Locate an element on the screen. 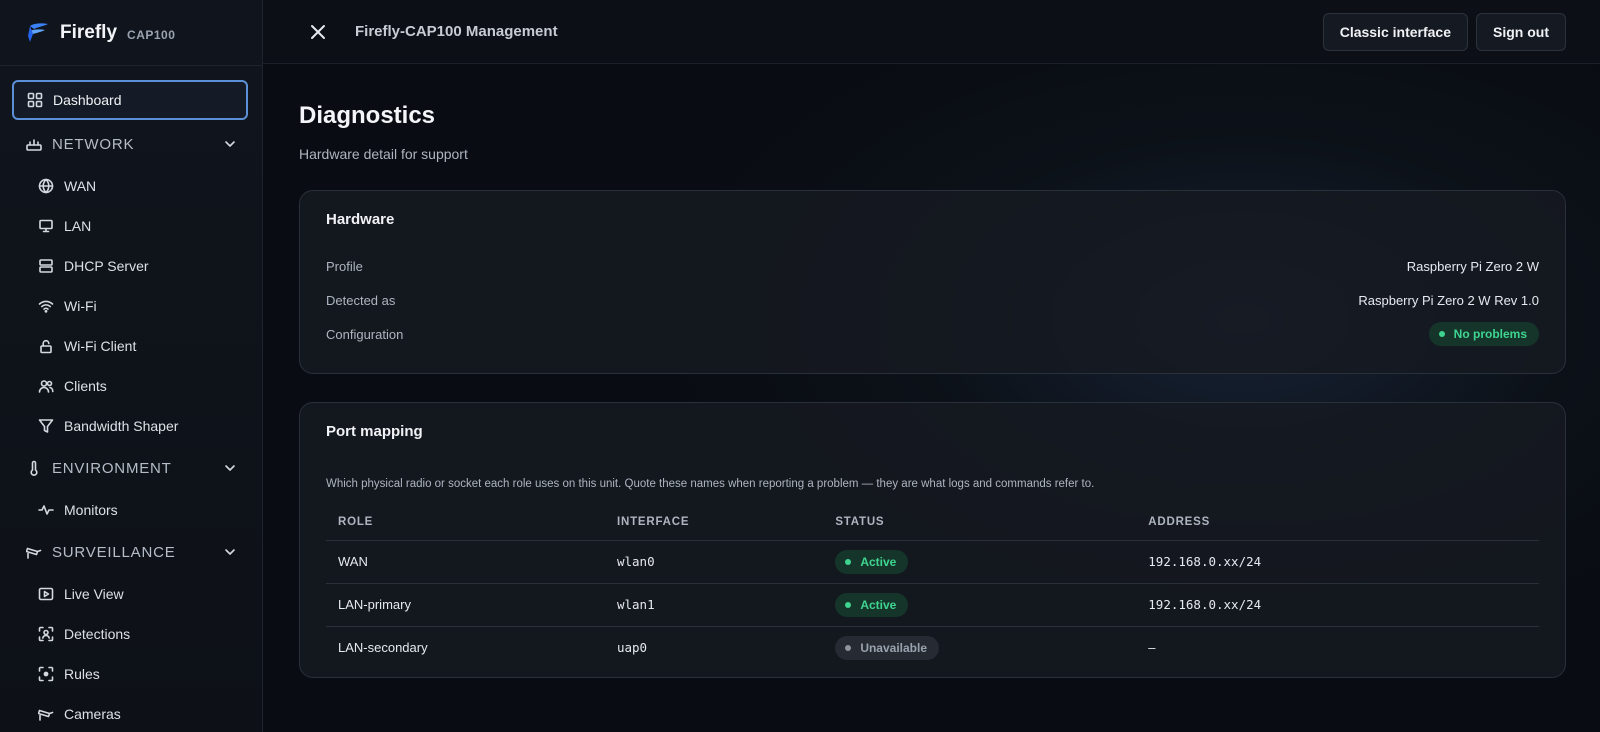  server-icon is located at coordinates (46, 266).